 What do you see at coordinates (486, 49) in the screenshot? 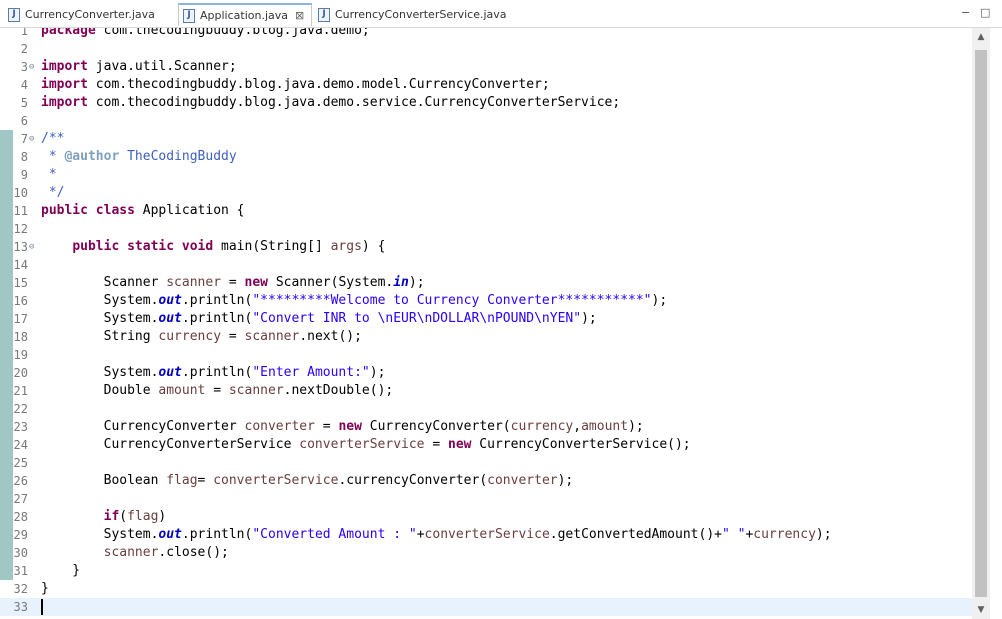
I see `code-line: 2` at bounding box center [486, 49].